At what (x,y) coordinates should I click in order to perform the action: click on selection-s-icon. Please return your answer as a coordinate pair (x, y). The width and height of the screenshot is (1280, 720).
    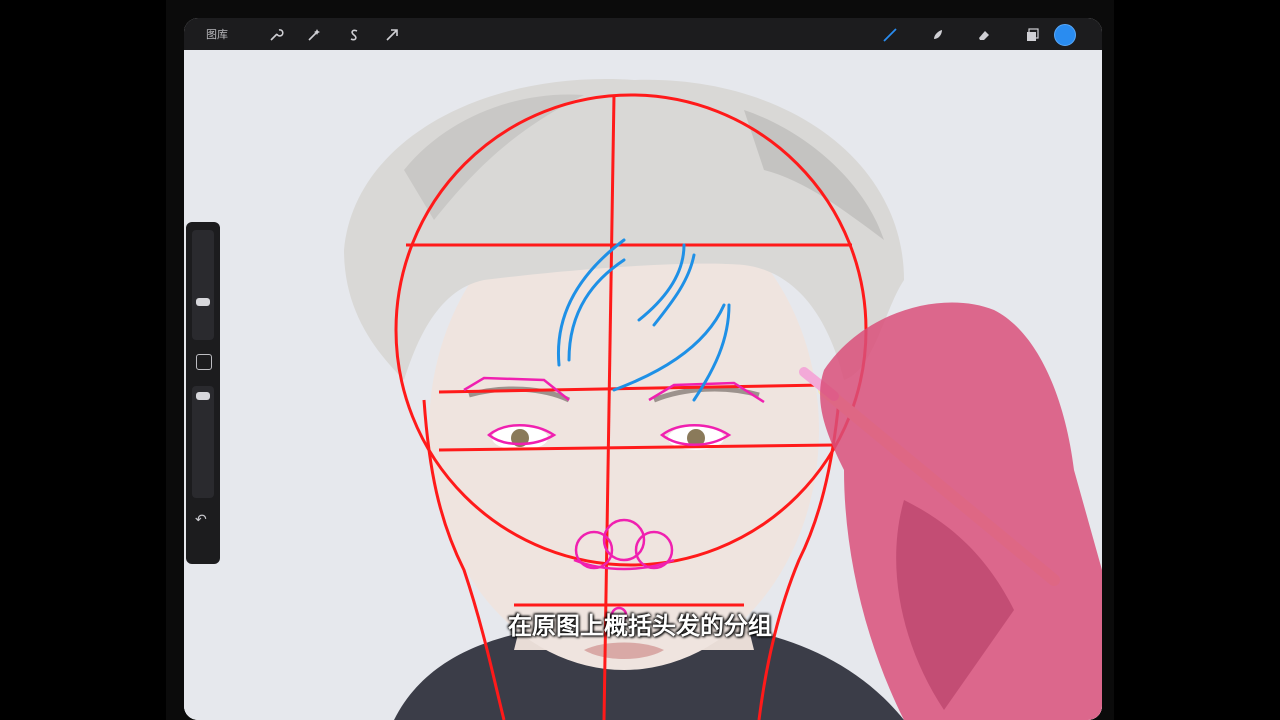
    Looking at the image, I should click on (354, 35).